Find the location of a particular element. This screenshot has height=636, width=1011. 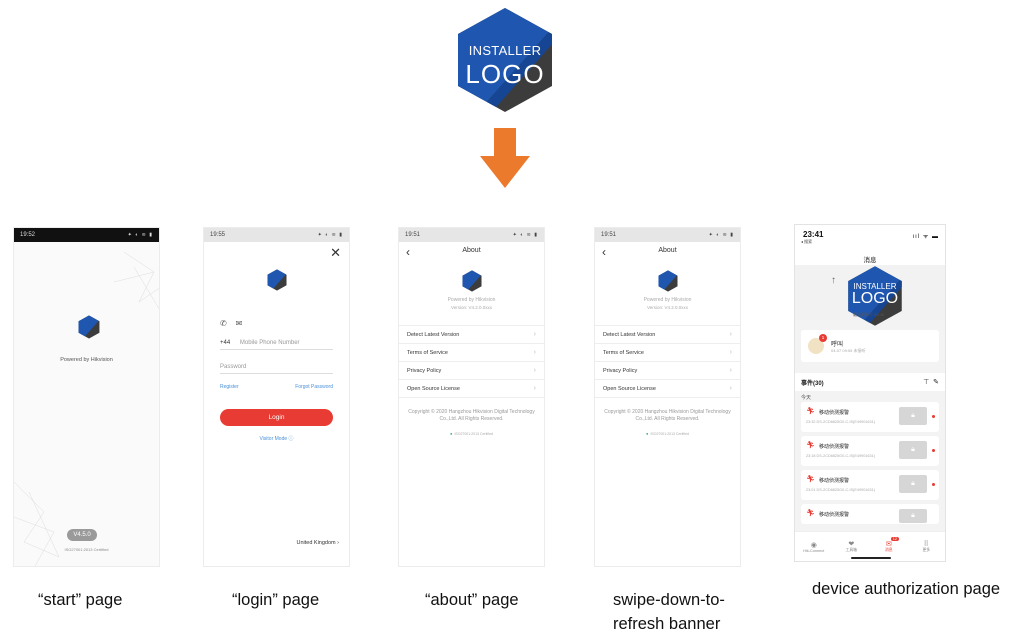

forgot-password-link: Forgot Password is located at coordinates (314, 387).